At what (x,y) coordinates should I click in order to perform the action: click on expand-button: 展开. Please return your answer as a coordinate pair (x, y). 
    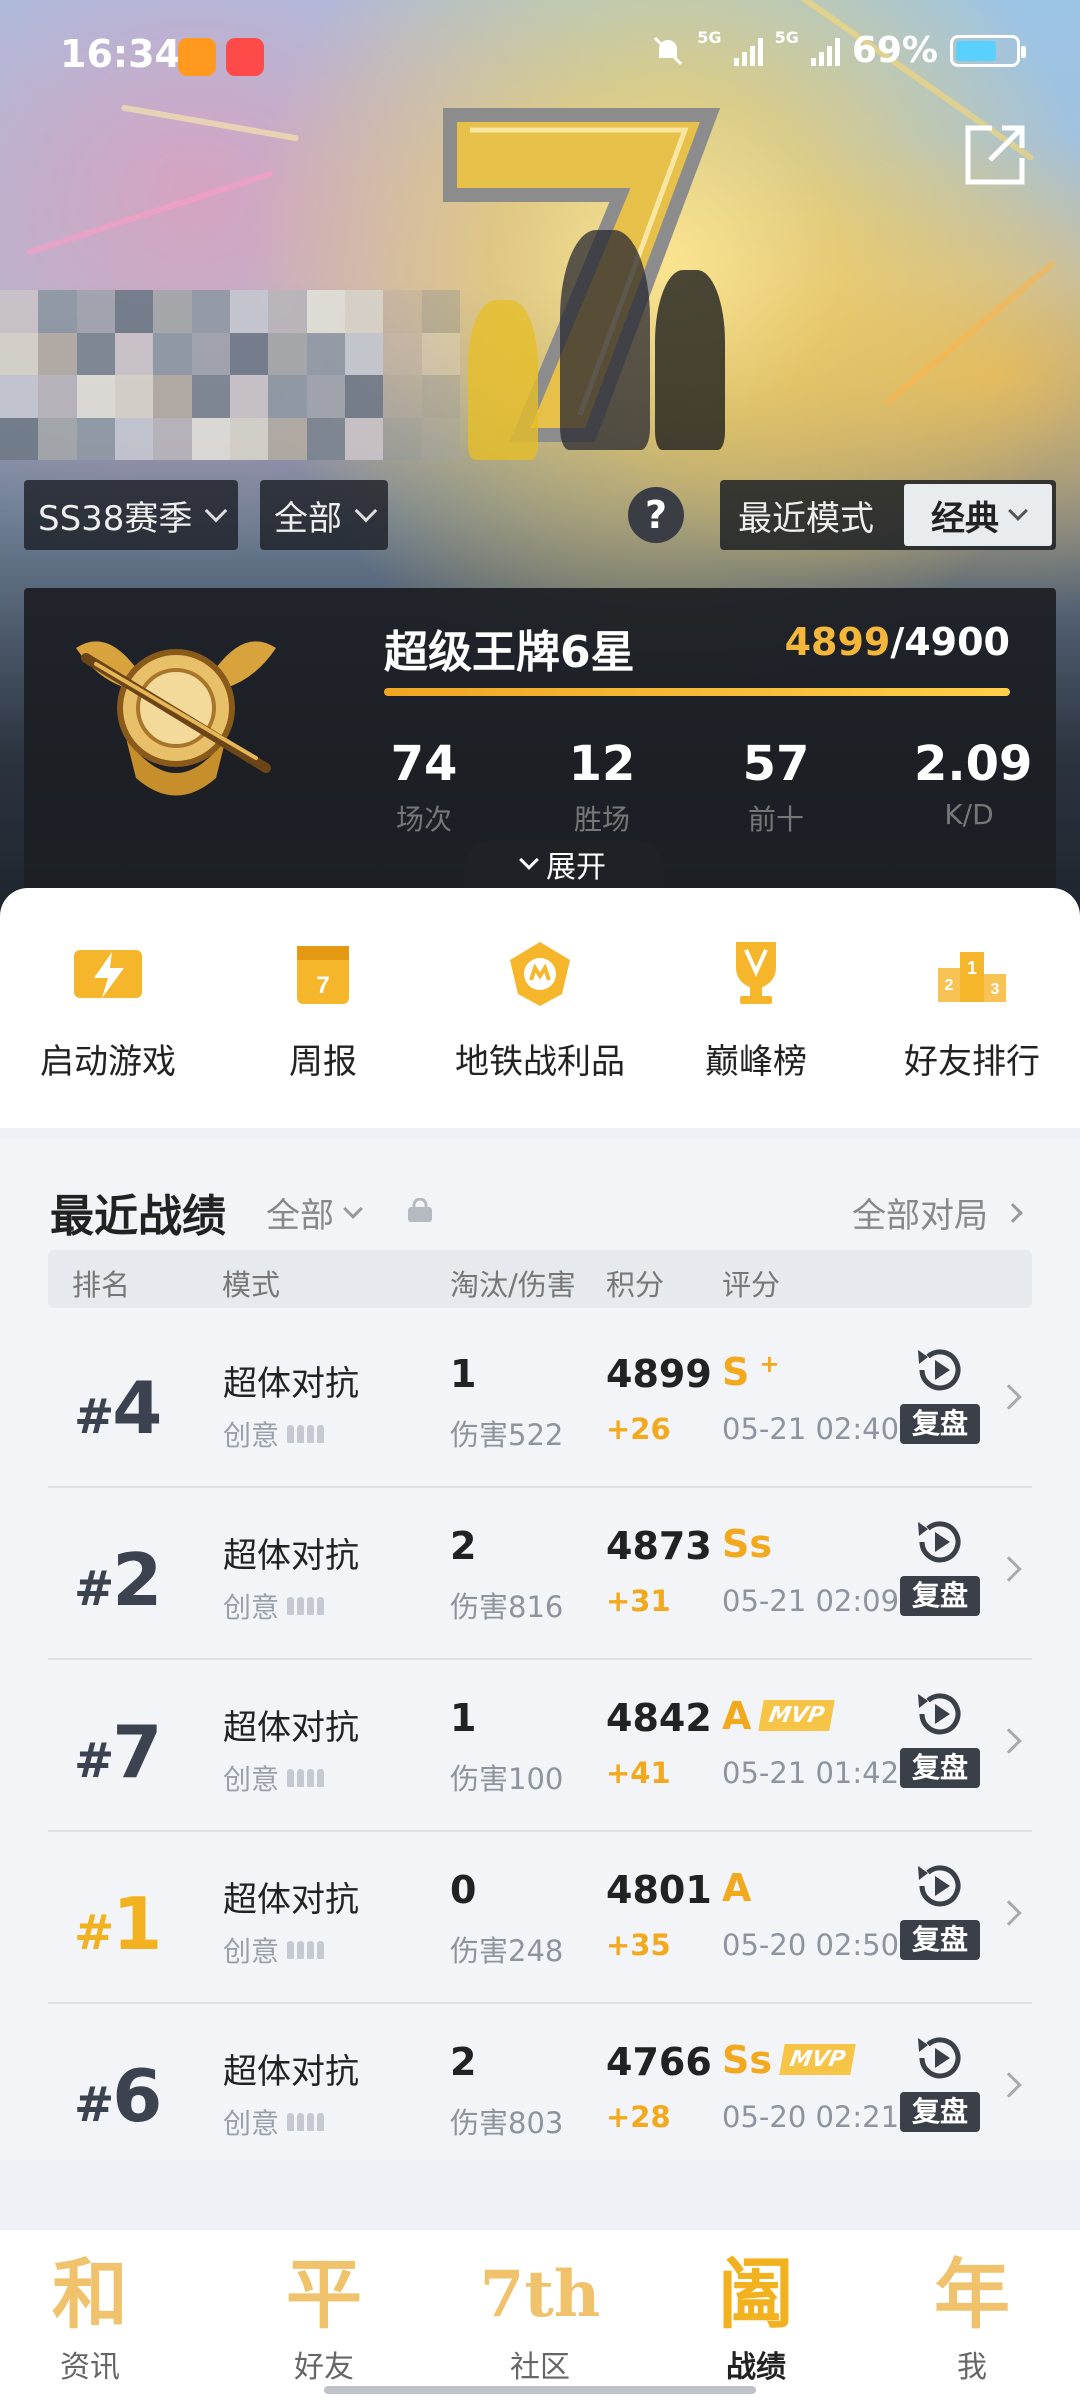
    Looking at the image, I should click on (564, 864).